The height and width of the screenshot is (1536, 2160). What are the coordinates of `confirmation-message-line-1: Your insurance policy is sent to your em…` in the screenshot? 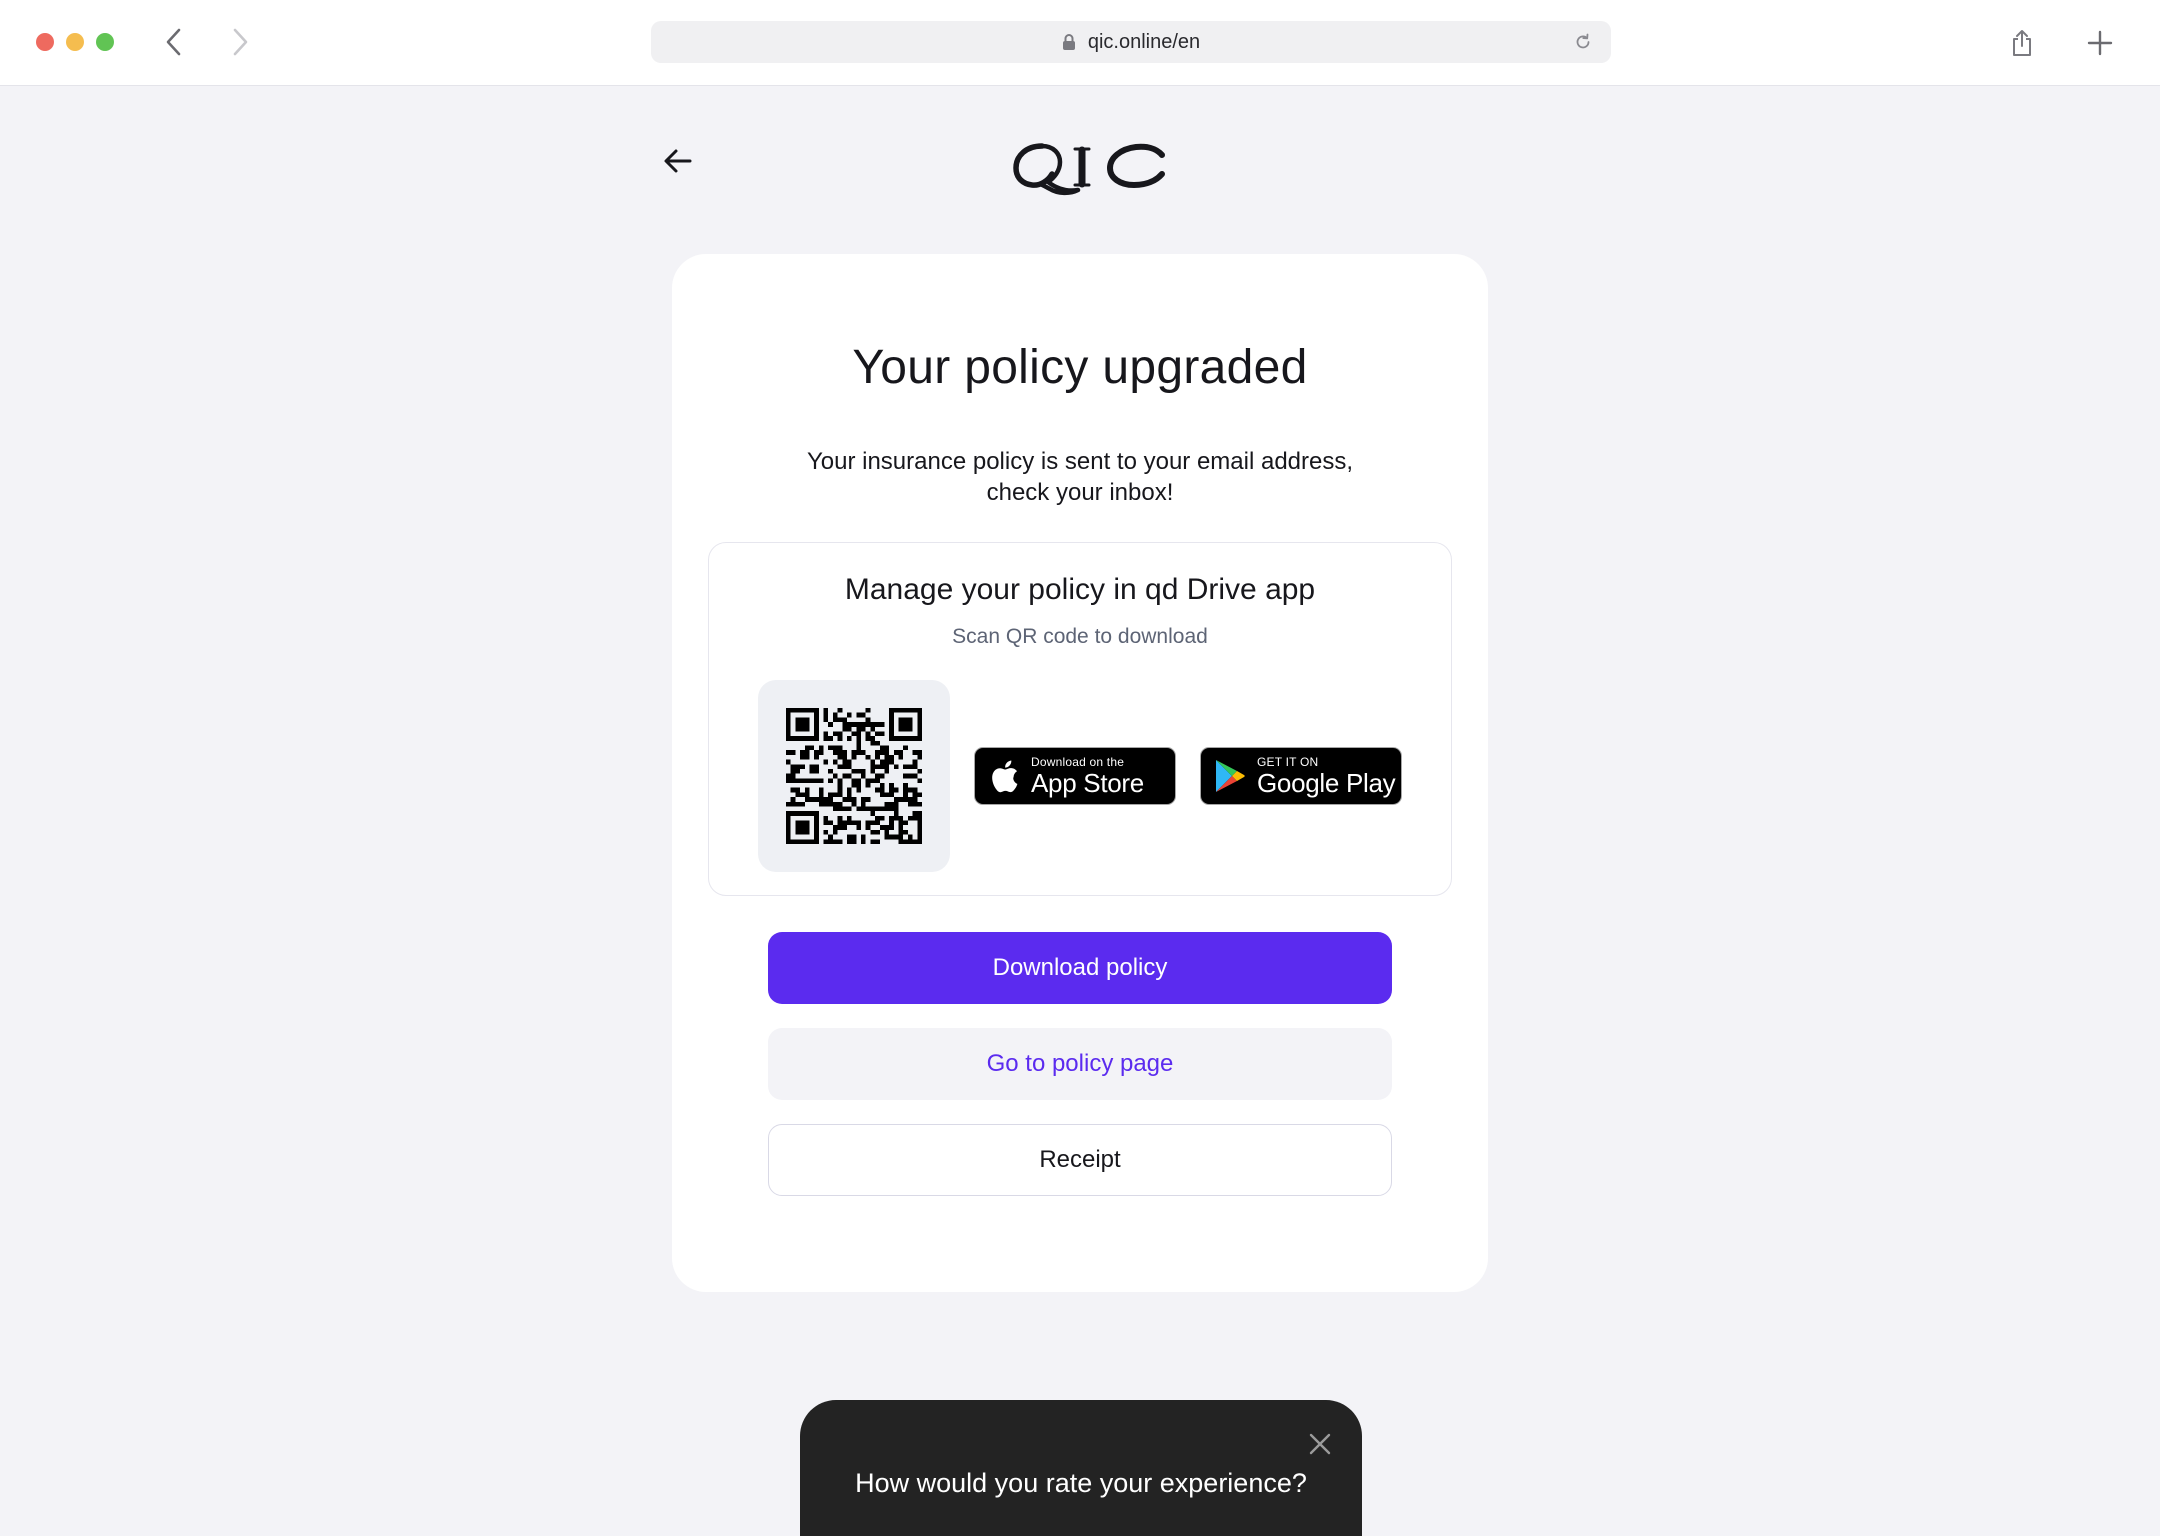 It's located at (1080, 461).